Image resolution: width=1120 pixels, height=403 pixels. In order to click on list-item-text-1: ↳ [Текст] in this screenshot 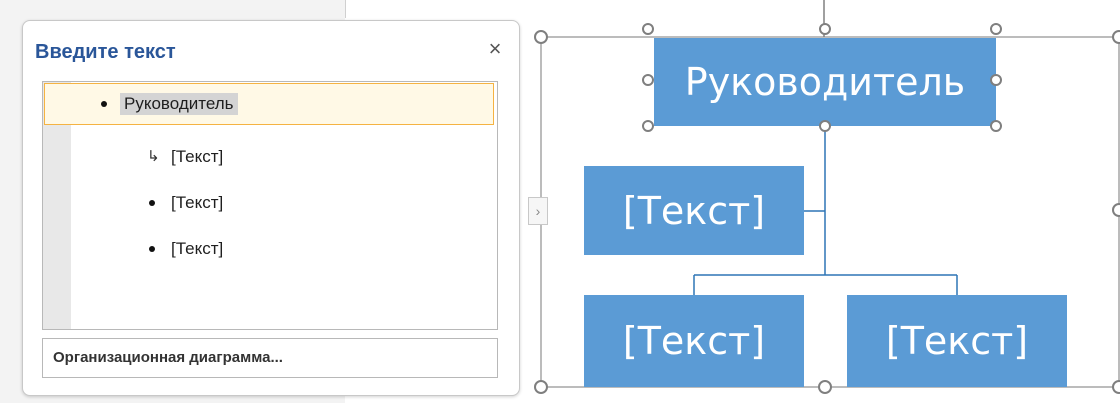, I will do `click(270, 157)`.